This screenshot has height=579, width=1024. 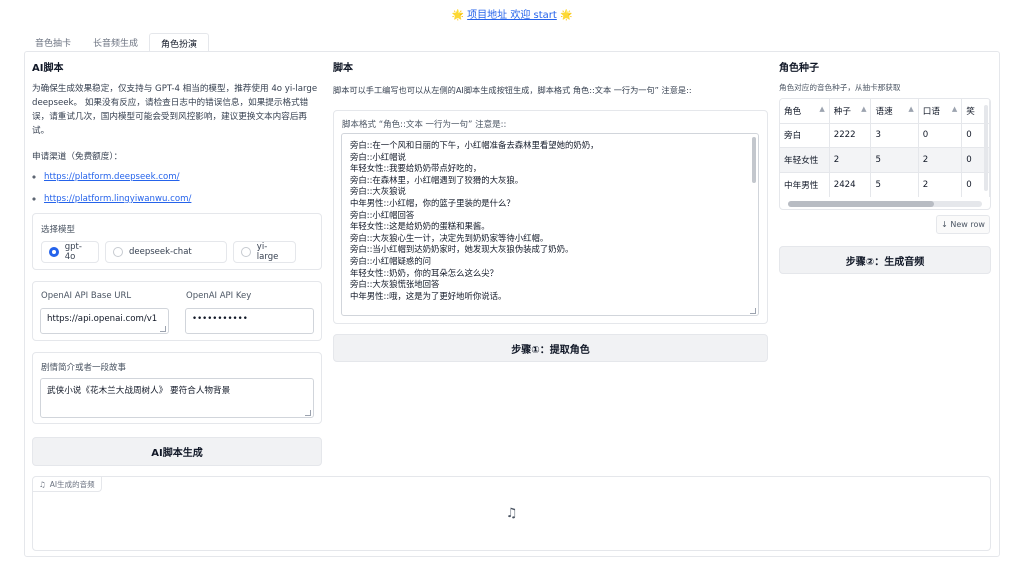 I want to click on script-line: 旁白::在森林里，小红帽遇到了狡猾的大灰狼。, so click(x=437, y=179).